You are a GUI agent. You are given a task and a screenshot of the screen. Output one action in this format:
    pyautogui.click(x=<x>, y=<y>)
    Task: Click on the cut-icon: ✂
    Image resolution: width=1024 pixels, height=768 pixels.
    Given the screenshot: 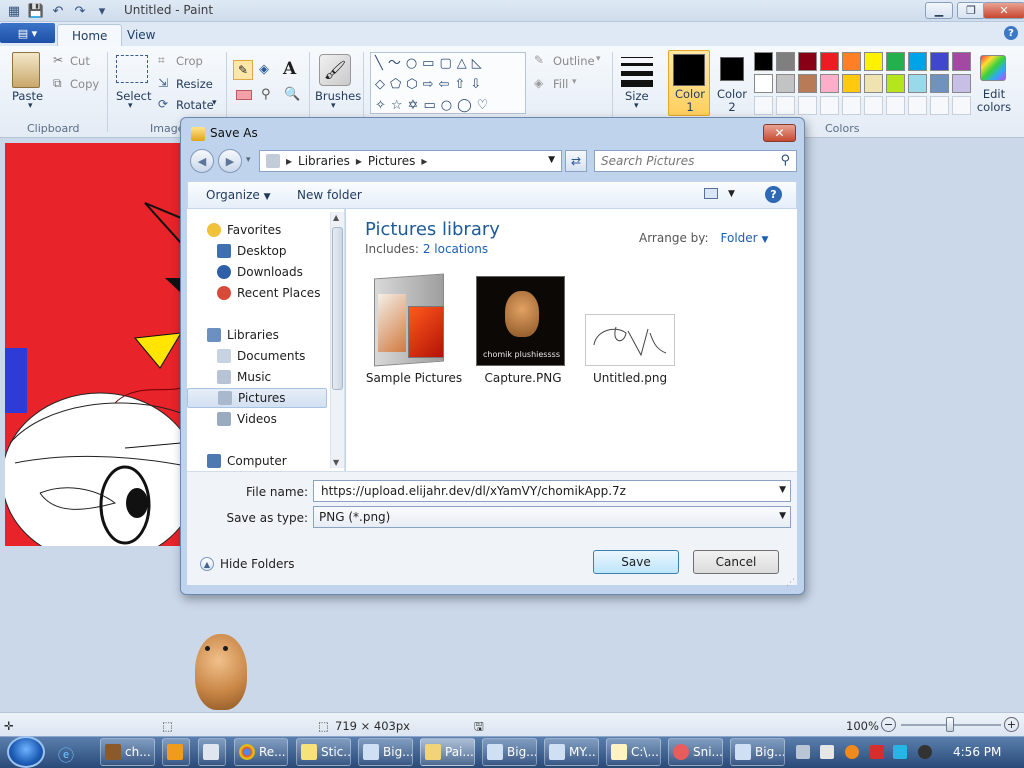 What is the action you would take?
    pyautogui.click(x=58, y=60)
    